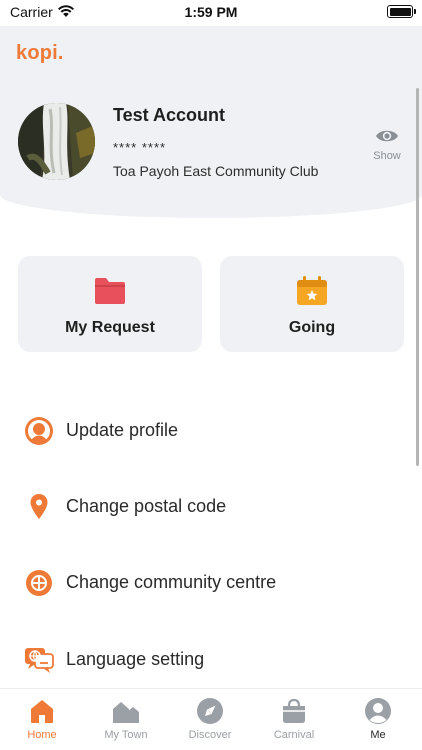 The image size is (422, 750). Describe the element at coordinates (56, 141) in the screenshot. I see `avatar` at that location.